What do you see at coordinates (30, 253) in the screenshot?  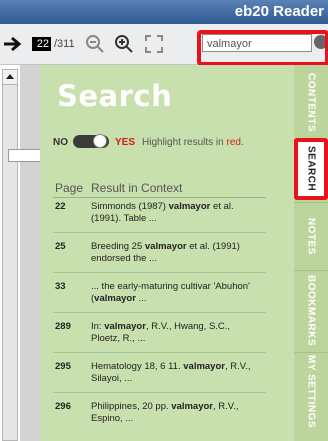 I see `document-page-edge` at bounding box center [30, 253].